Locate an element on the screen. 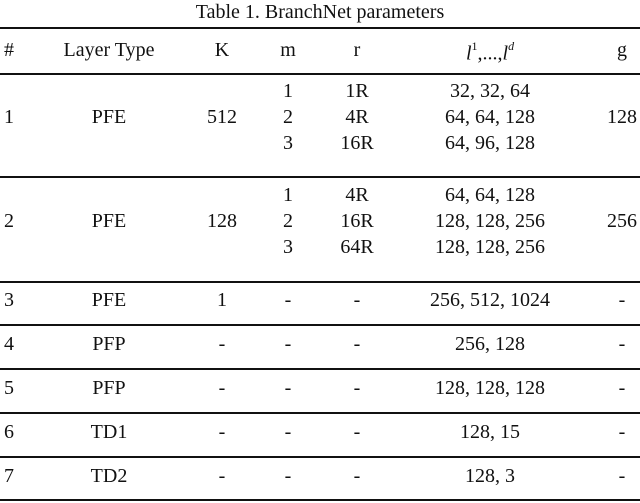 Image resolution: width=640 pixels, height=503 pixels. l-sup-first: 1 is located at coordinates (474, 46).